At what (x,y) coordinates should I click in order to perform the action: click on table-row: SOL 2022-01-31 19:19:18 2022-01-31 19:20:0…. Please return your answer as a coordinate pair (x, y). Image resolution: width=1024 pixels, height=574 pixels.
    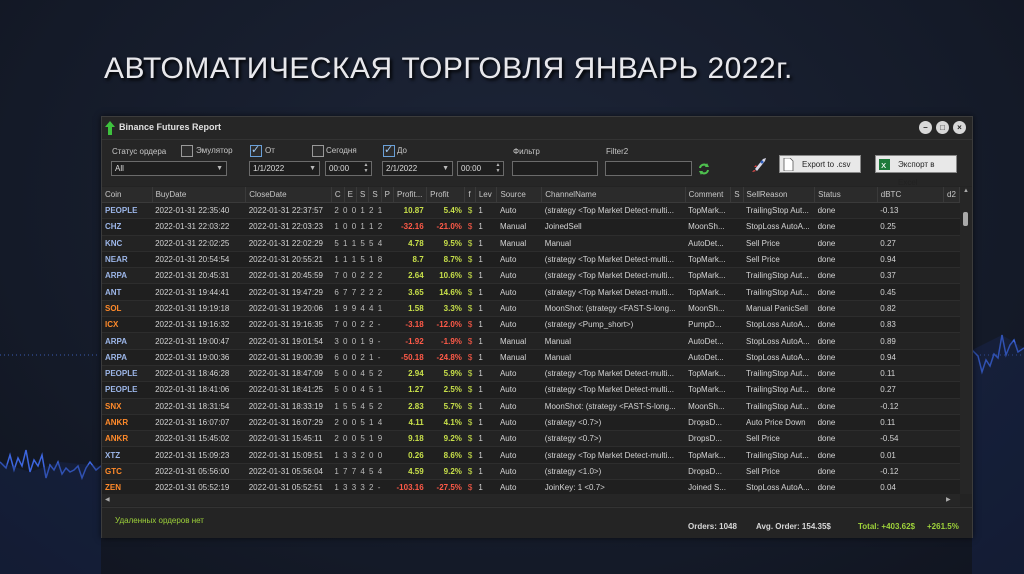
    Looking at the image, I should click on (531, 309).